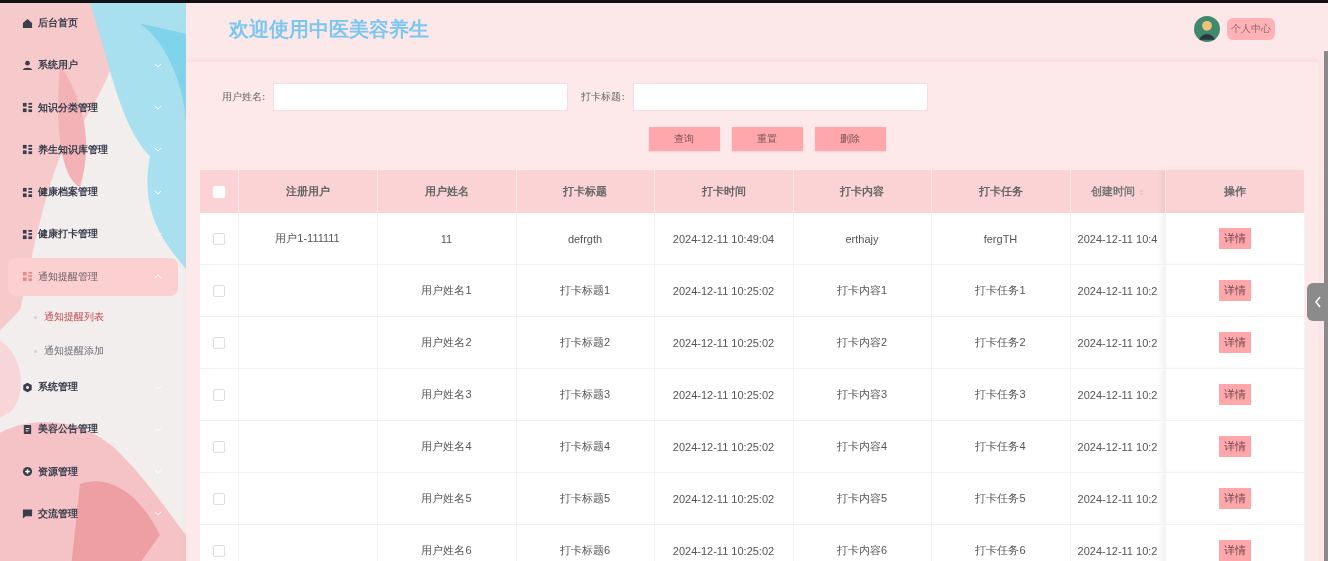 The image size is (1328, 561). Describe the element at coordinates (446, 498) in the screenshot. I see `table-cell: 用户姓名5` at that location.